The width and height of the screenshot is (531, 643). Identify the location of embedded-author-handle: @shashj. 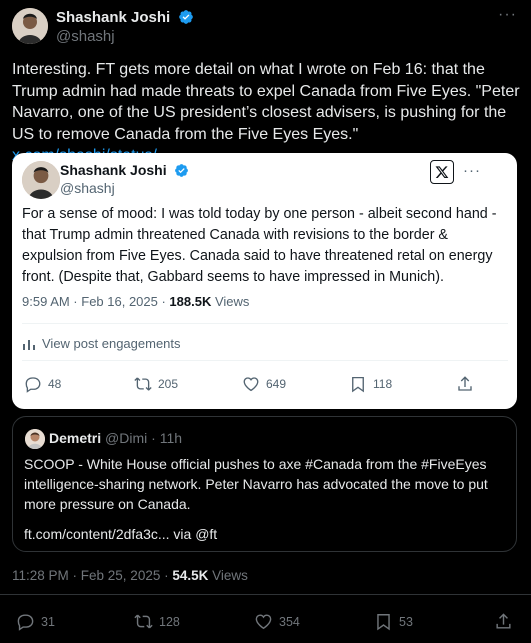
(124, 188).